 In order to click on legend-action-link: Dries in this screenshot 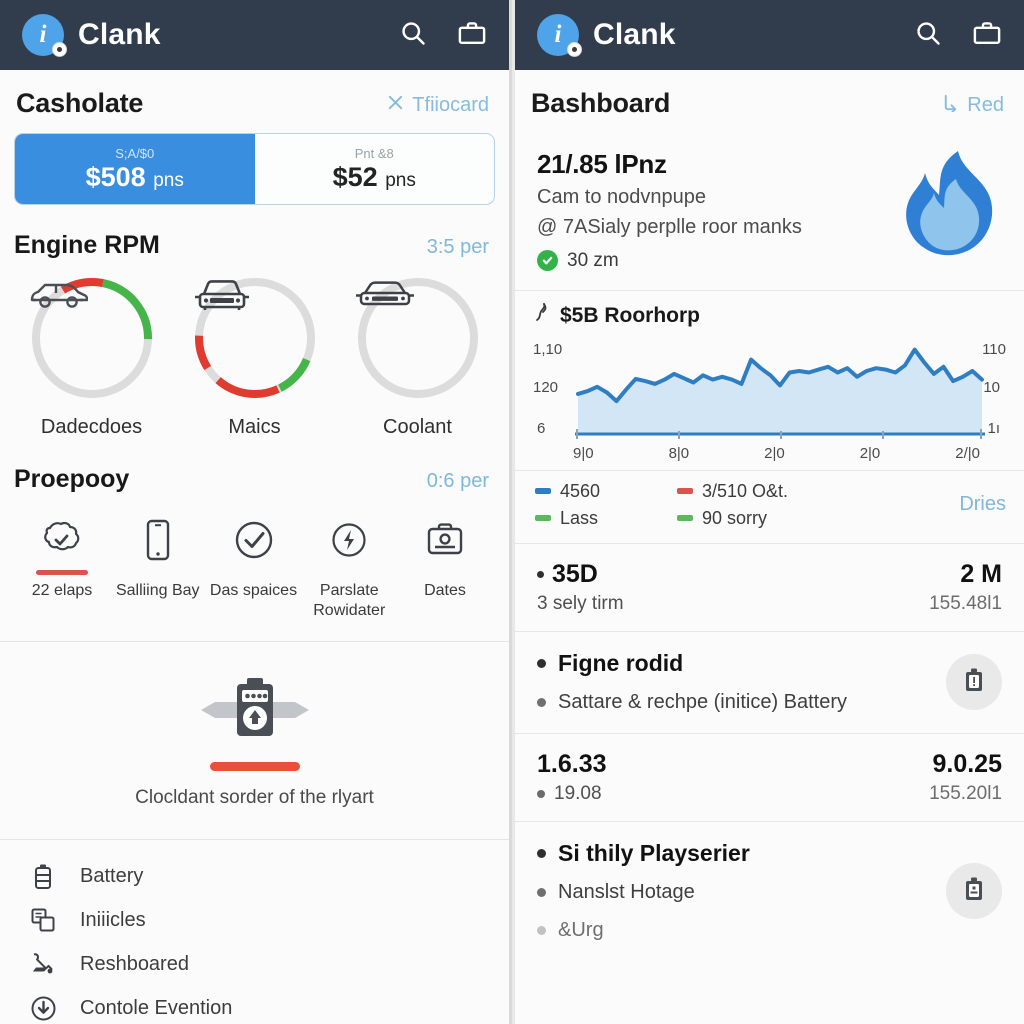, I will do `click(982, 504)`.